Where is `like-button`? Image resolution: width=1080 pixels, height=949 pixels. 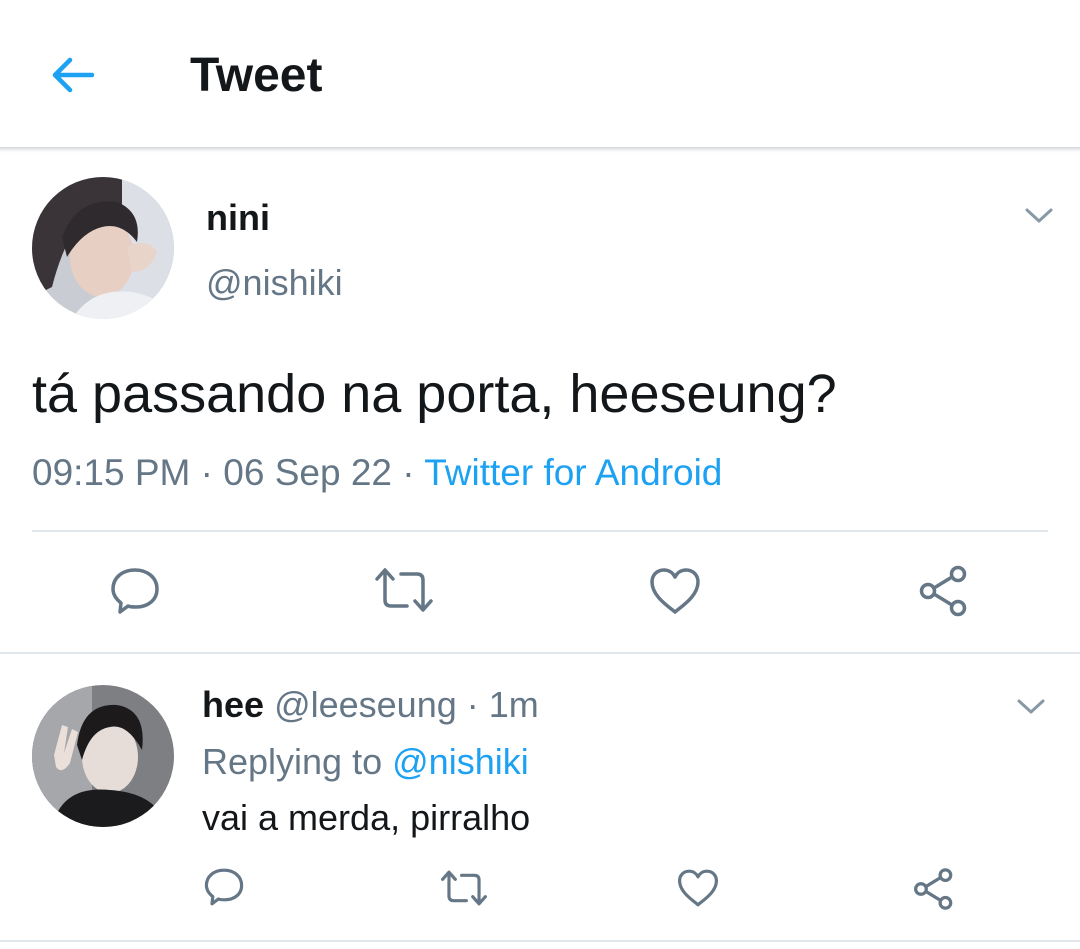 like-button is located at coordinates (675, 591).